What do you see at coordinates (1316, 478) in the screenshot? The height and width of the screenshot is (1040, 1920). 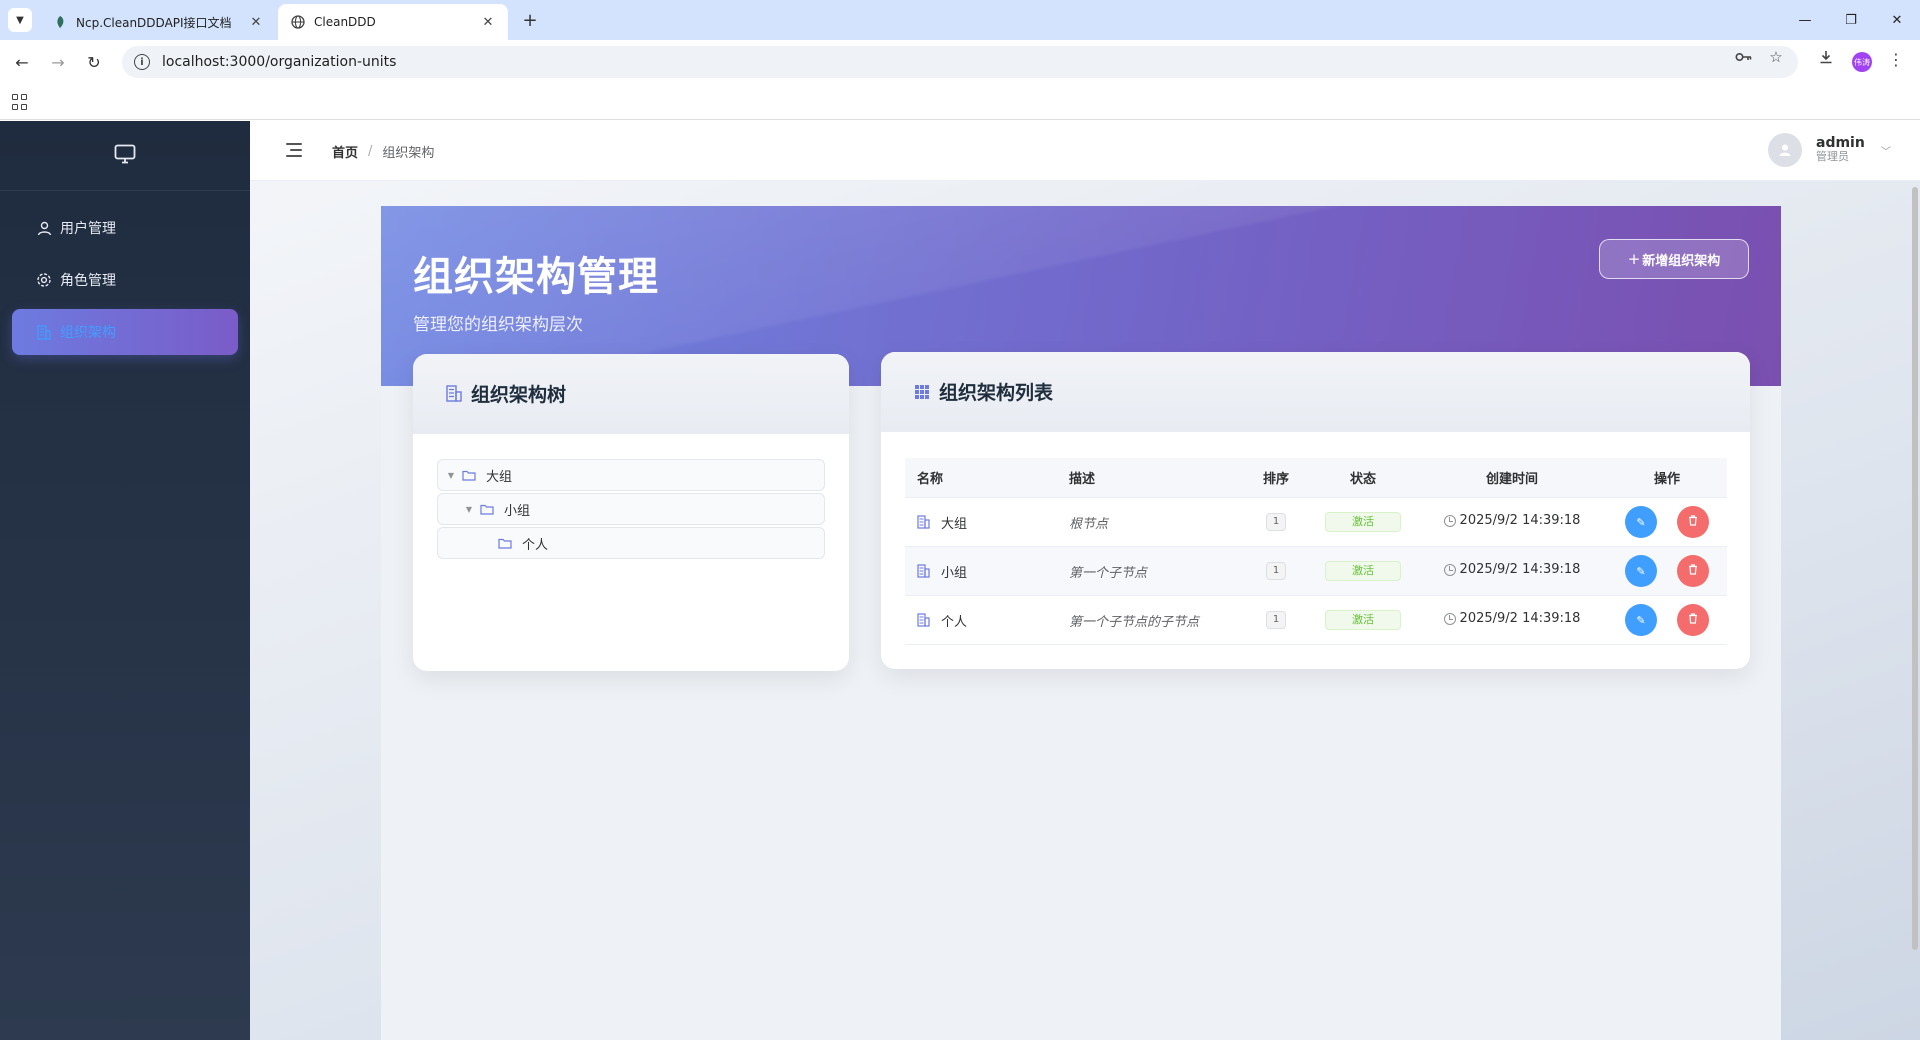 I see `table-header: 名称 描述 排序 状态 创建时间 操作` at bounding box center [1316, 478].